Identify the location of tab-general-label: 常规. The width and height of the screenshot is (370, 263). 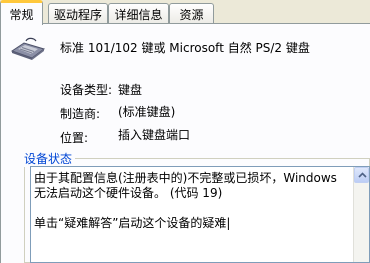
(21, 14).